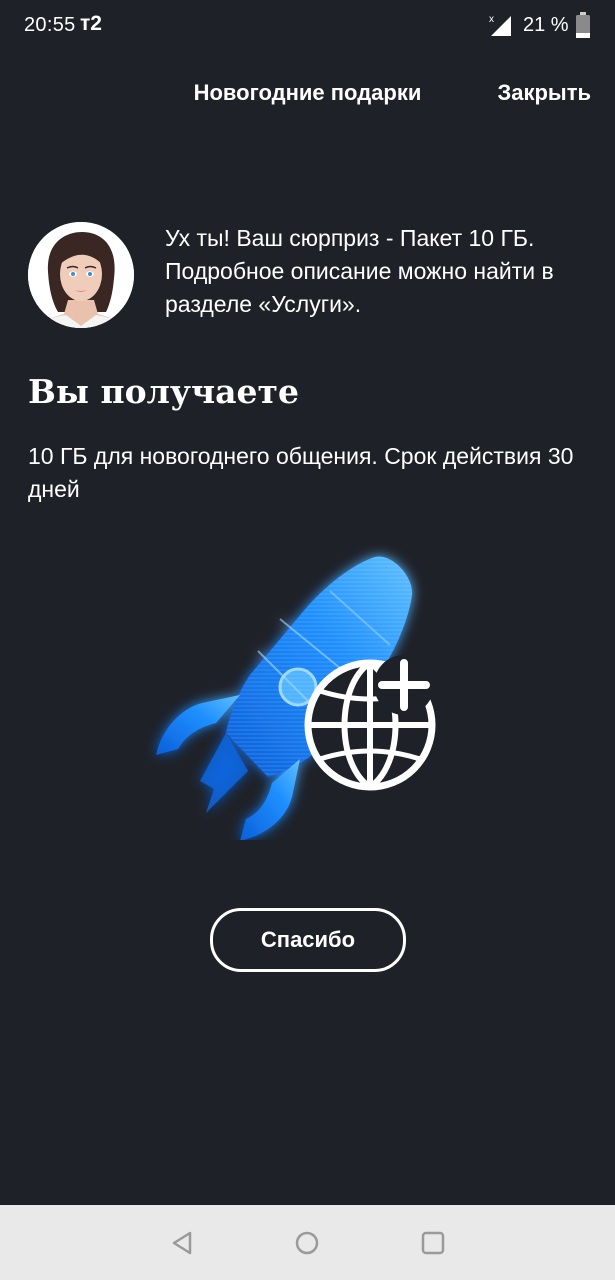  Describe the element at coordinates (433, 1243) in the screenshot. I see `recents-icon` at that location.